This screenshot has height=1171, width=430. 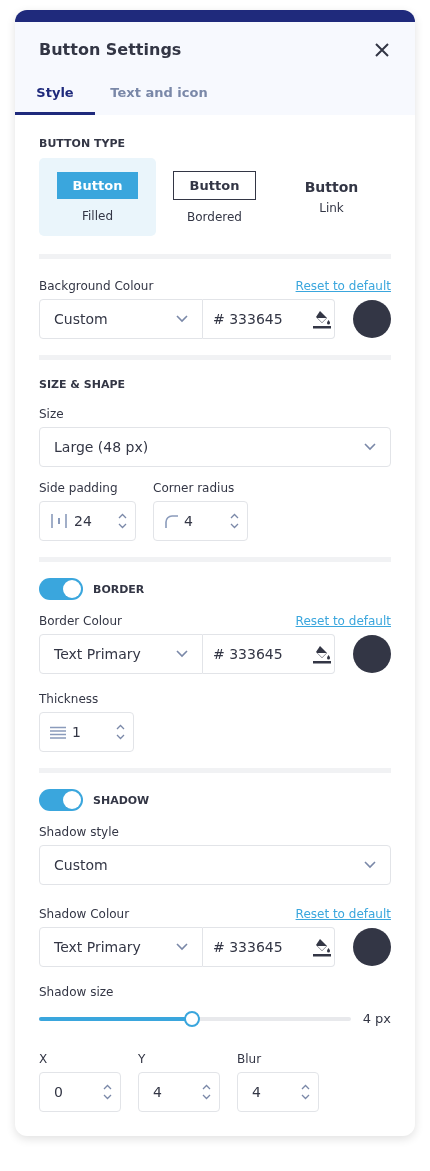 What do you see at coordinates (215, 865) in the screenshot?
I see `shadow-style-select: Custom` at bounding box center [215, 865].